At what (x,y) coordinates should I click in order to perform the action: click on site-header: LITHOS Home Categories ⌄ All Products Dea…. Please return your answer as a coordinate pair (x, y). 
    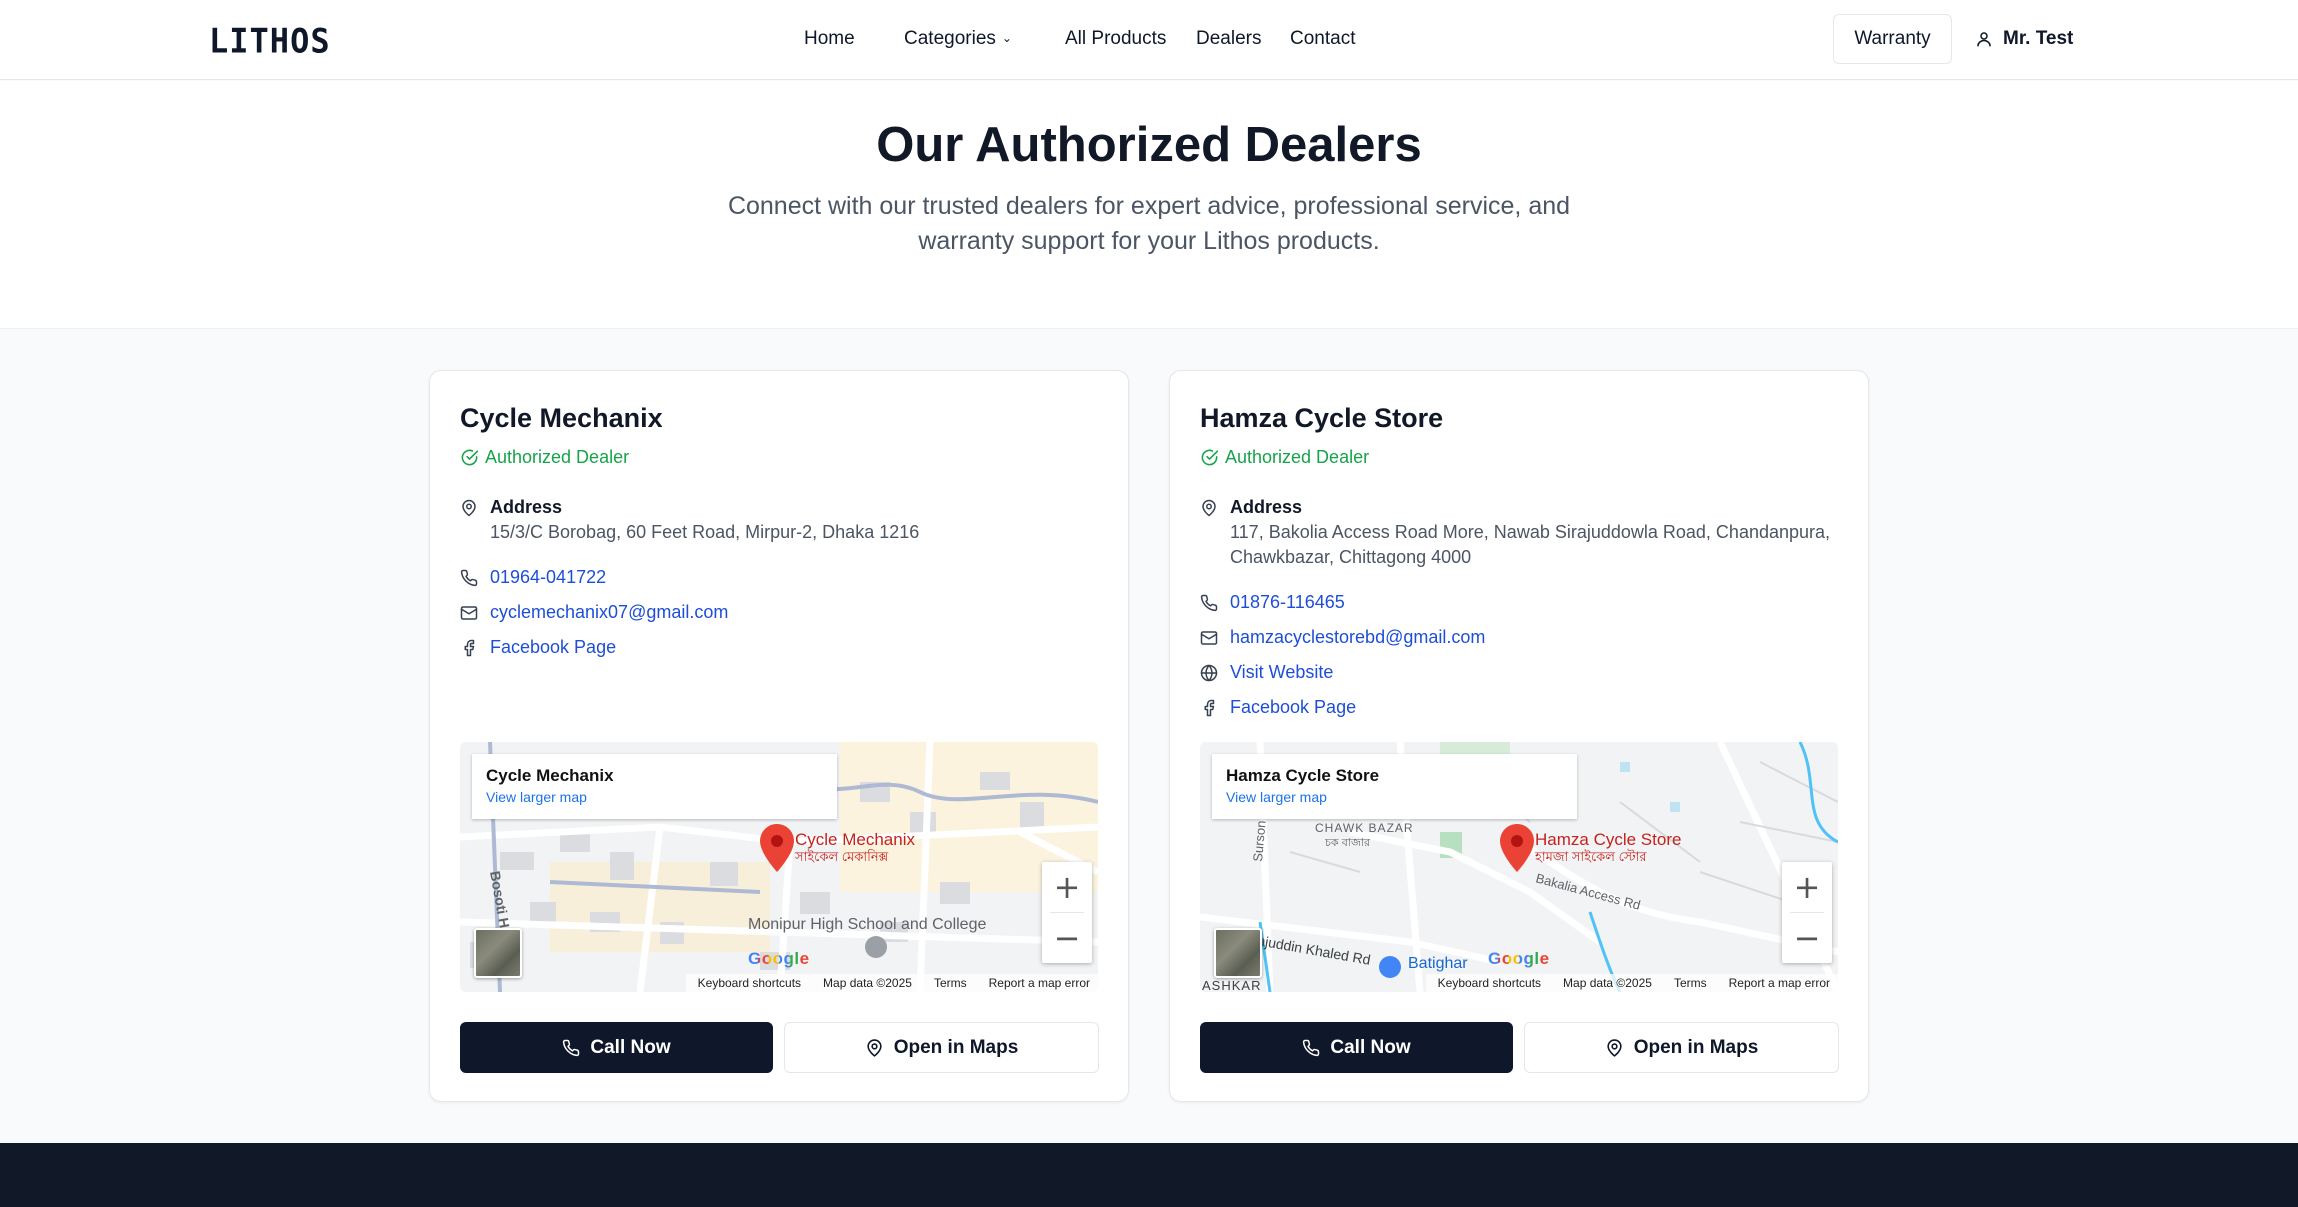
    Looking at the image, I should click on (1149, 40).